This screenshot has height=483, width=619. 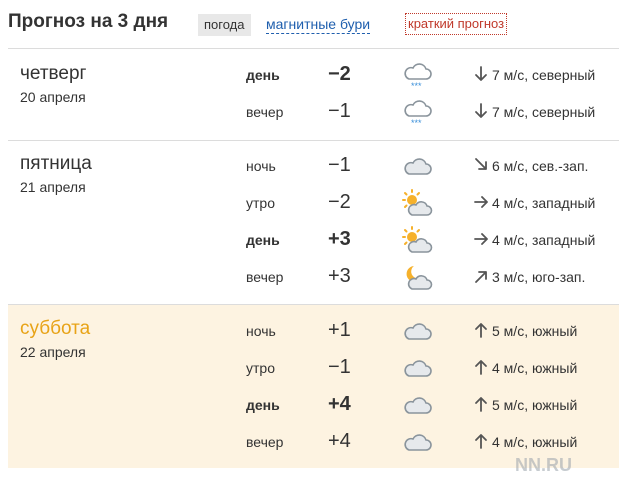 I want to click on site-logo: NN.RU, so click(x=543, y=465).